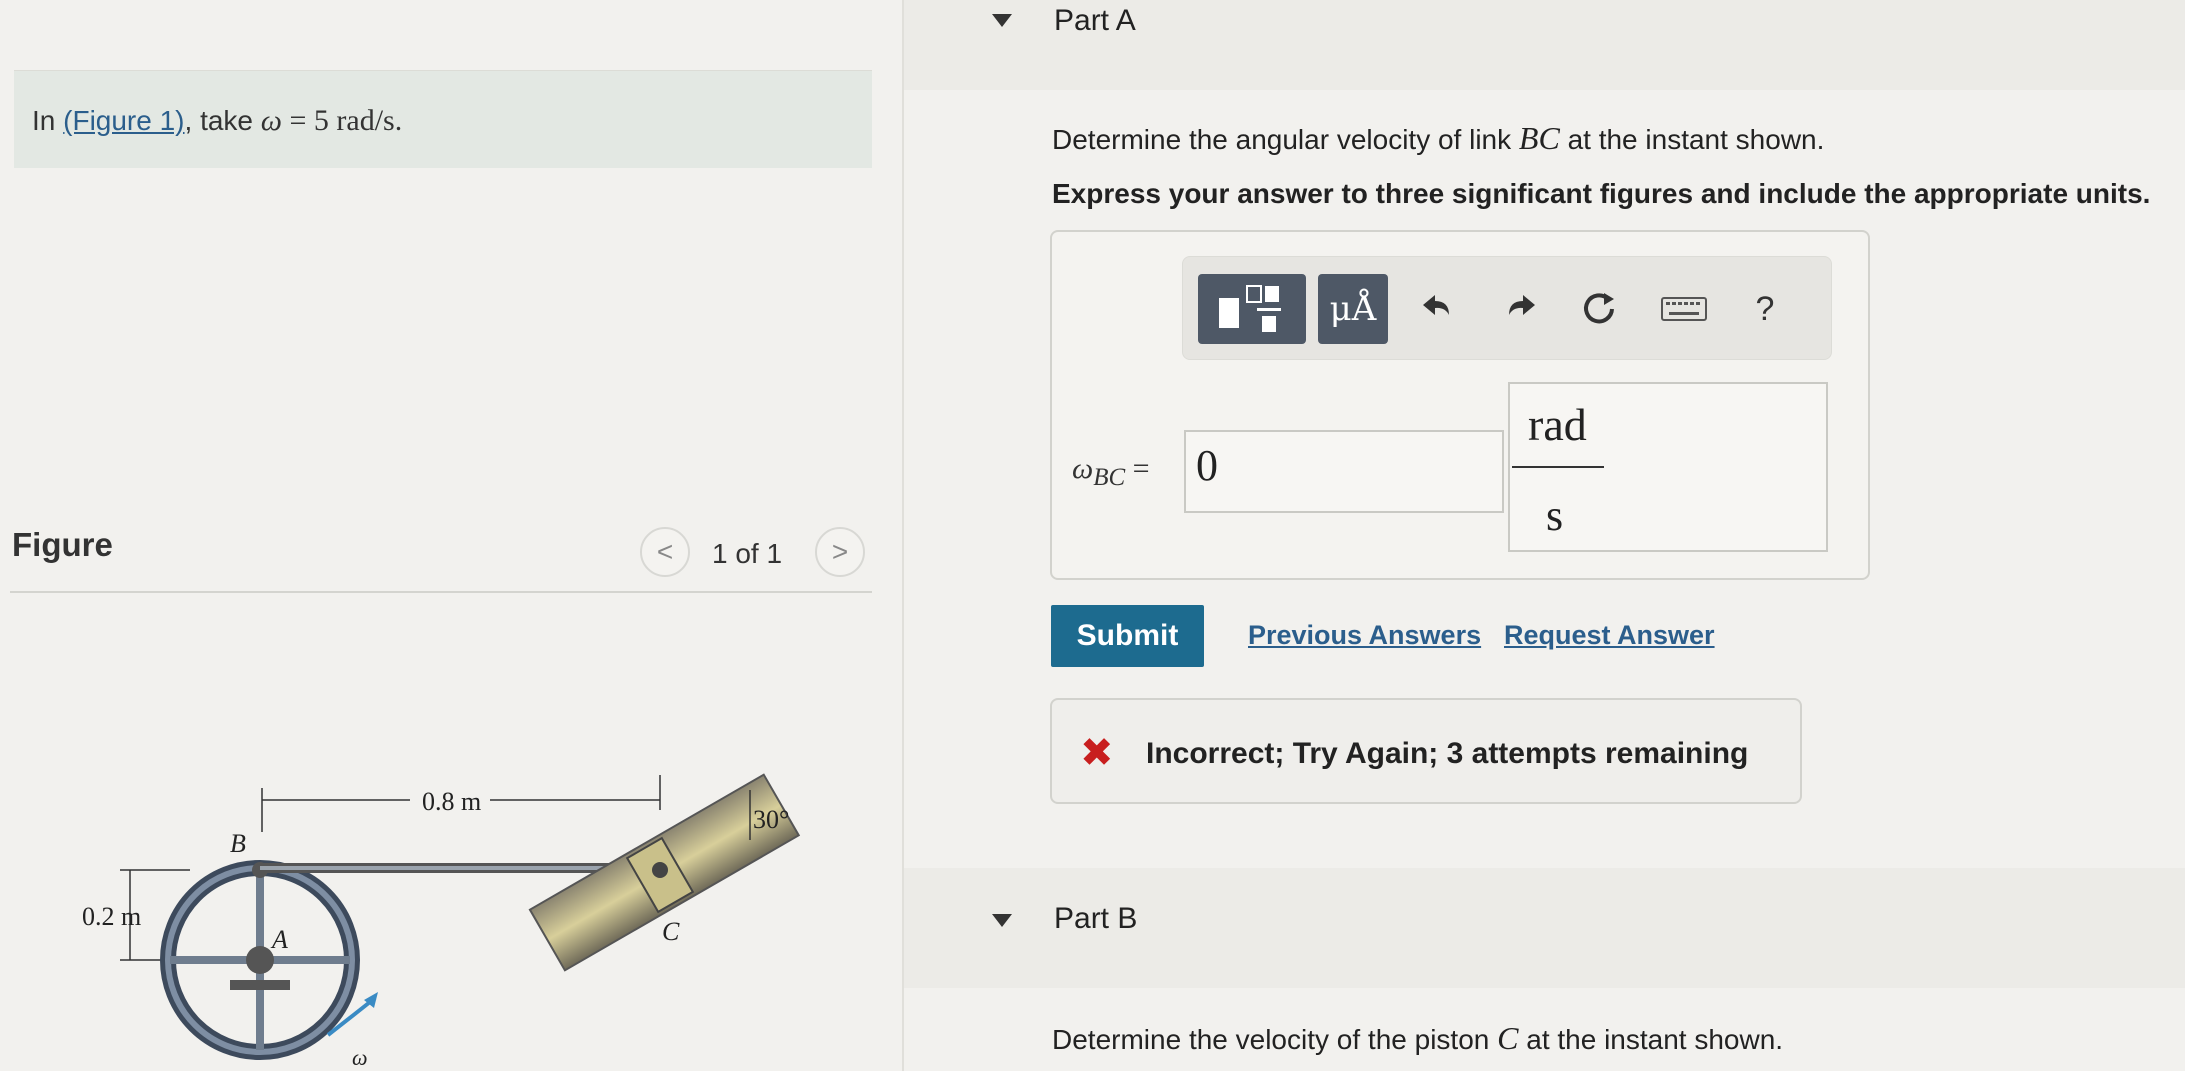 This screenshot has height=1071, width=2185. Describe the element at coordinates (111, 916) in the screenshot. I see `dim-vertical-label: 0.2 m` at that location.